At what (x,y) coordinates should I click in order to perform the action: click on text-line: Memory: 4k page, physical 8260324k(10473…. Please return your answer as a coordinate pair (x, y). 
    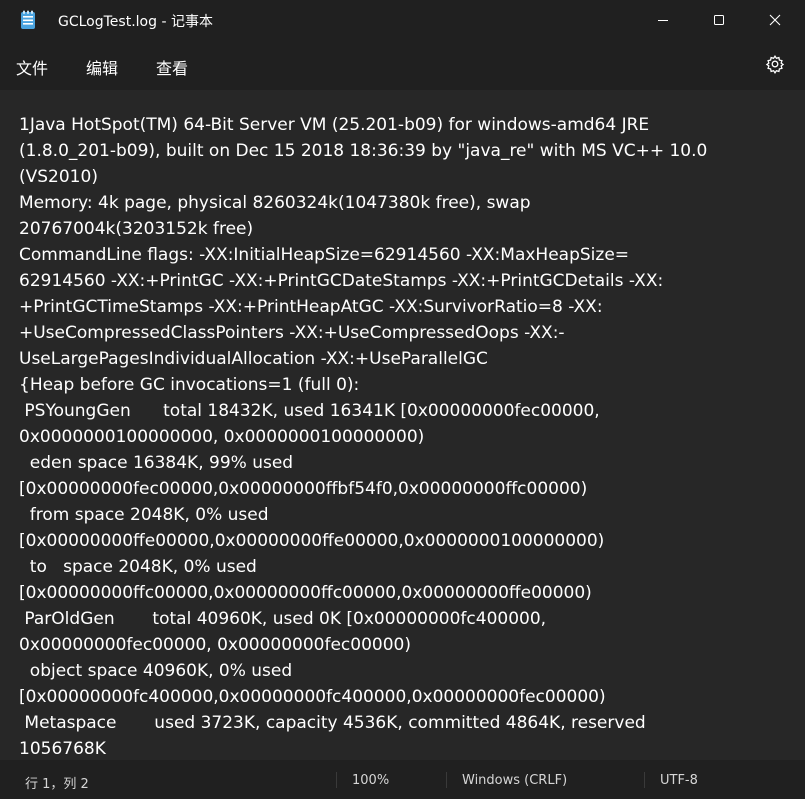
    Looking at the image, I should click on (275, 203).